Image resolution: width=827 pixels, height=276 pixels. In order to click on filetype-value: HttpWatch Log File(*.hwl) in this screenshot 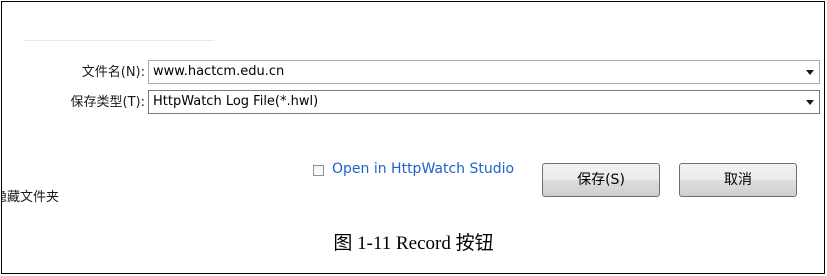, I will do `click(235, 102)`.